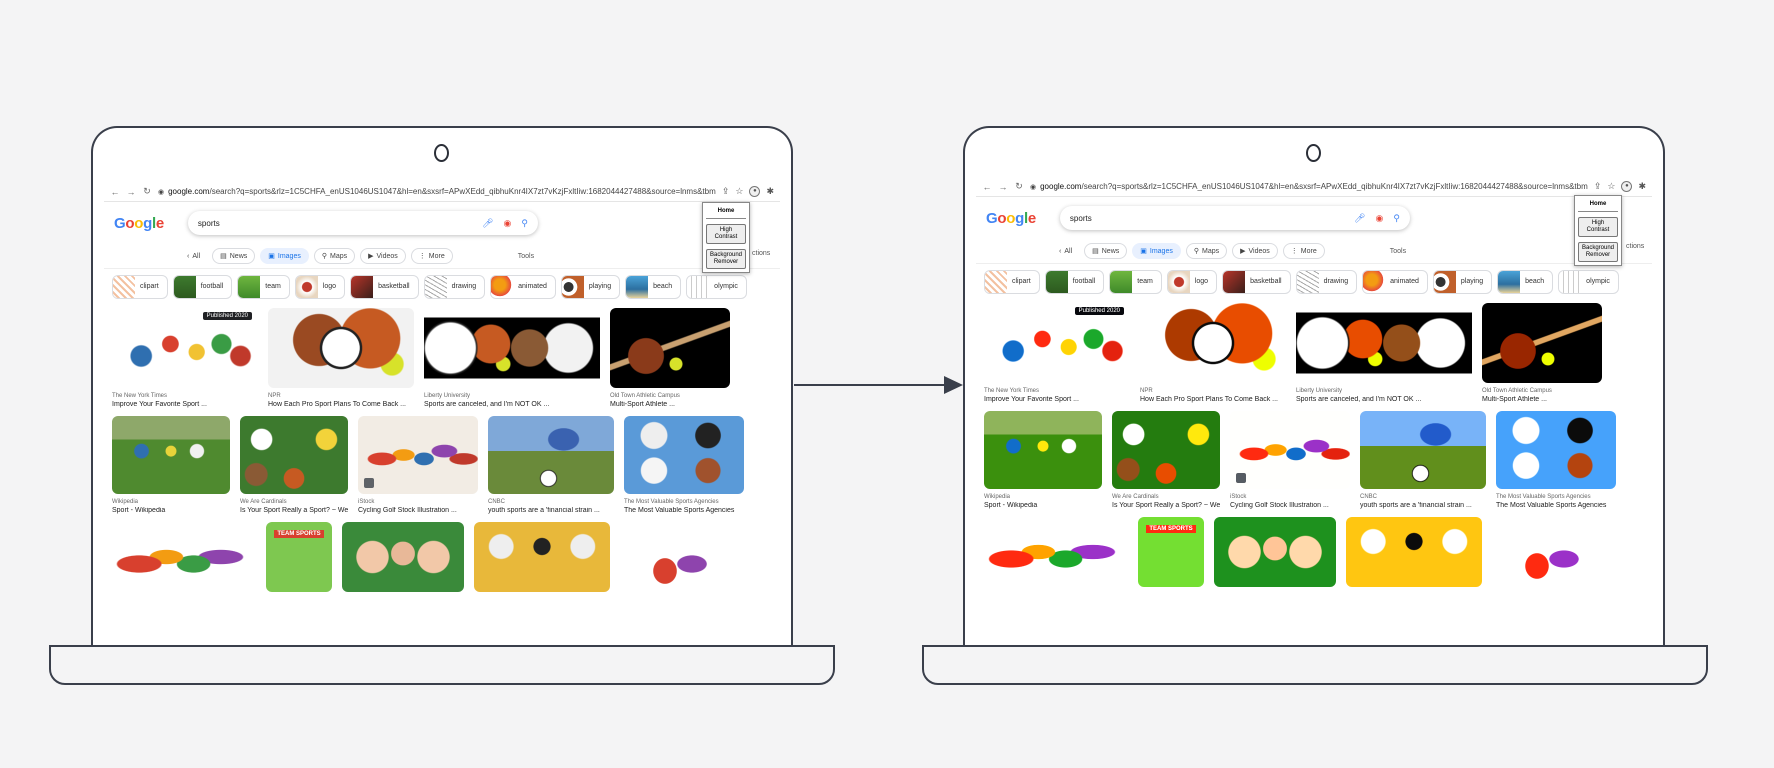 Image resolution: width=1774 pixels, height=768 pixels. What do you see at coordinates (1074, 281) in the screenshot?
I see `chip-football: football` at bounding box center [1074, 281].